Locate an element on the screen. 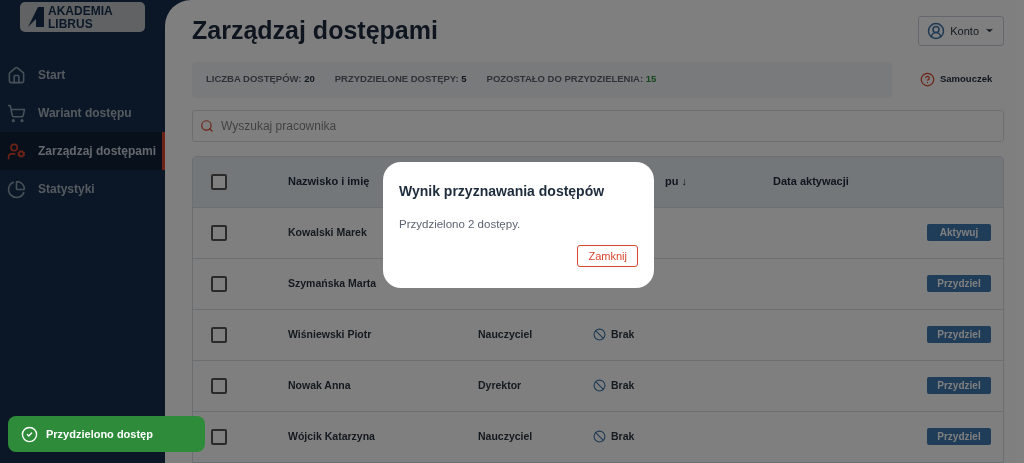 The height and width of the screenshot is (463, 1024). stat-text: LICZBA DOSTĘPÓW: 20 is located at coordinates (260, 79).